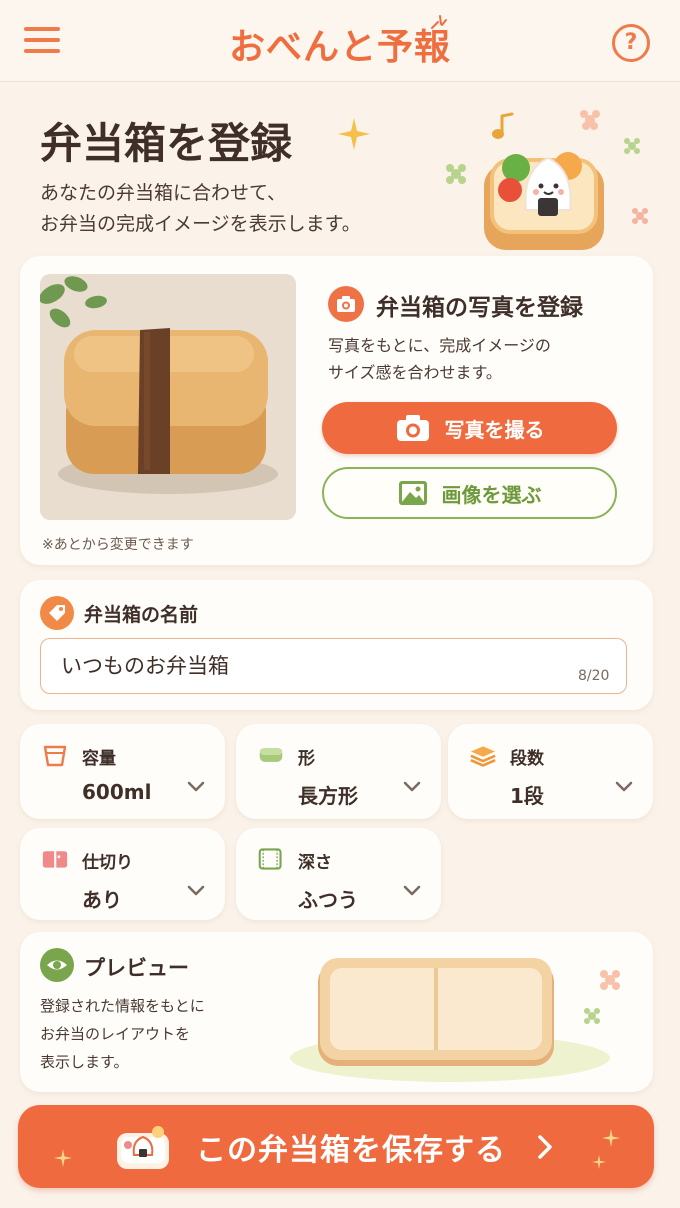  I want to click on save-button-label: この弁当箱を保存する, so click(351, 1150).